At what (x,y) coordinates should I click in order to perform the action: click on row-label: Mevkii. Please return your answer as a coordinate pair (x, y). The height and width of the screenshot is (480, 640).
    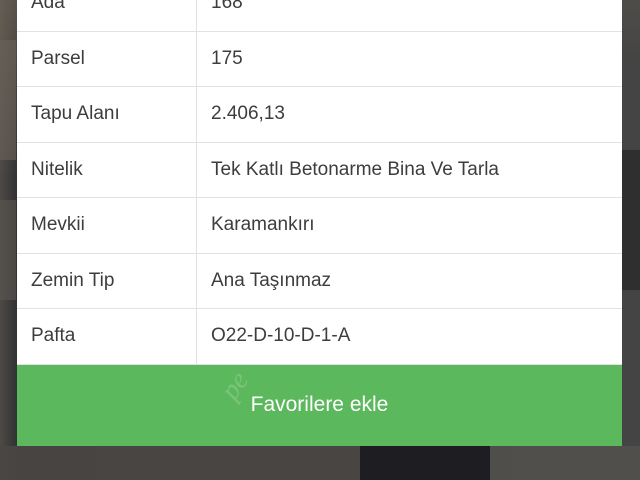
    Looking at the image, I should click on (107, 225).